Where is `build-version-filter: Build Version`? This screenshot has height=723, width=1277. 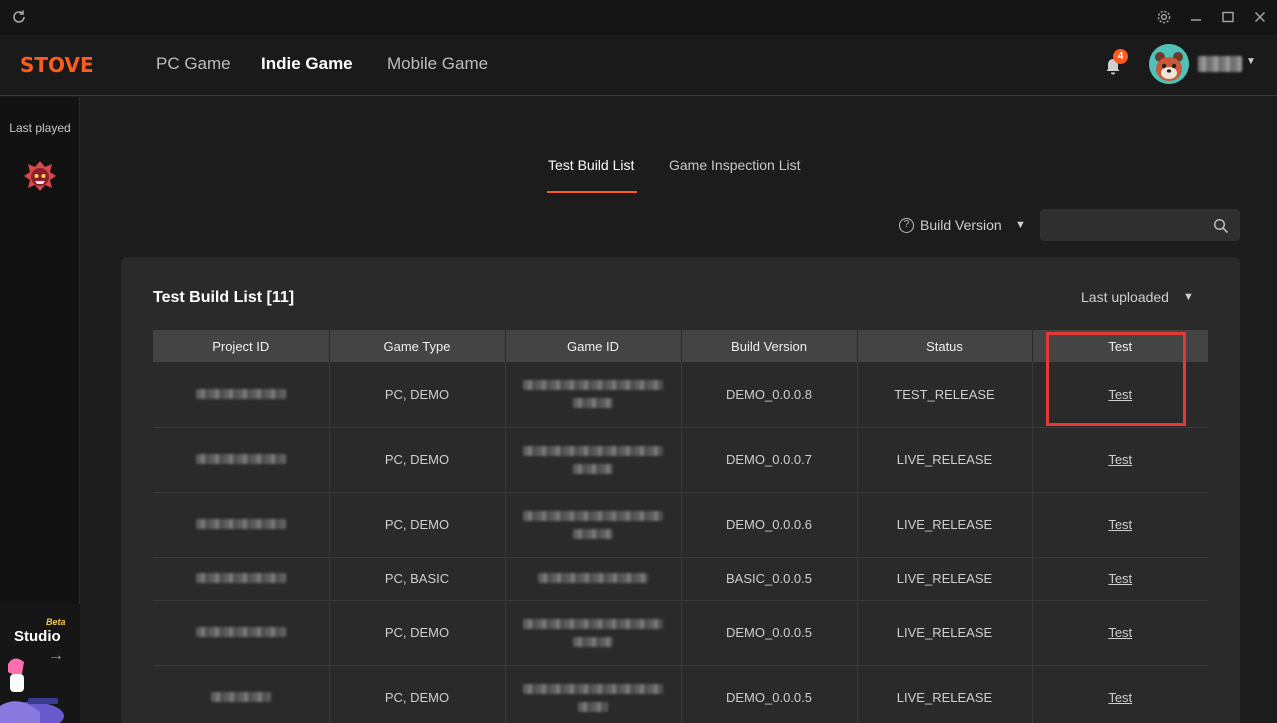
build-version-filter: Build Version is located at coordinates (961, 225).